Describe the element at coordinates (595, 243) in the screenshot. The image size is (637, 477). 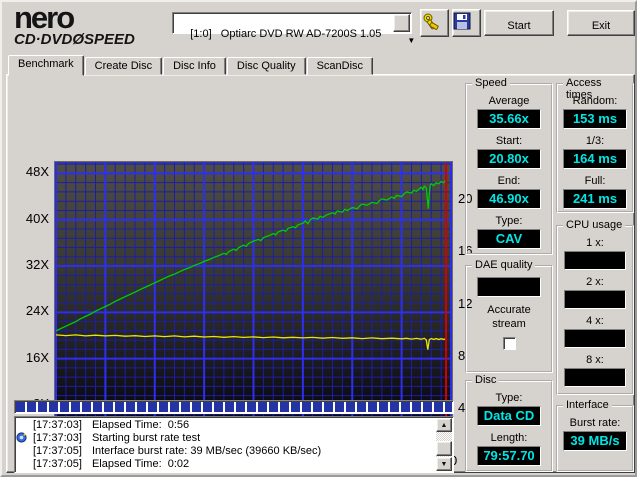
I see `cpu_usage-field-label: 1 x:` at that location.